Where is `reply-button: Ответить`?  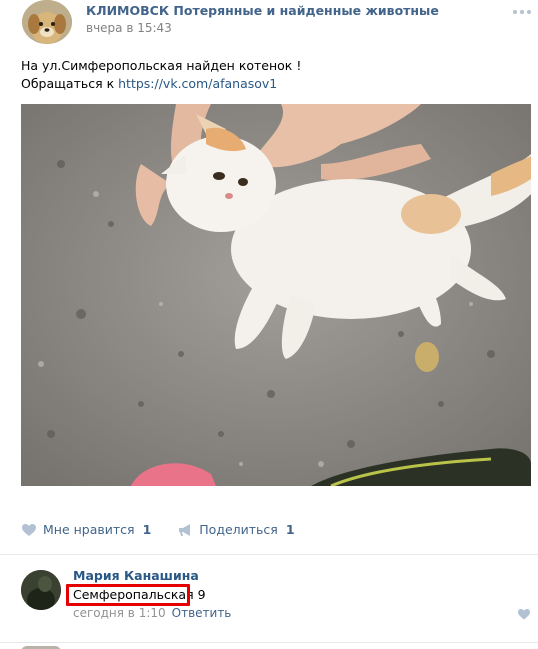
reply-button: Ответить is located at coordinates (202, 613).